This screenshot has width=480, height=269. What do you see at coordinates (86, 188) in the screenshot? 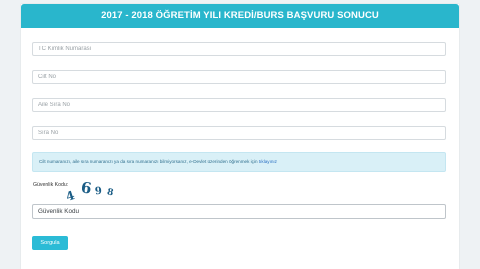
I see `captcha-digit: 6` at bounding box center [86, 188].